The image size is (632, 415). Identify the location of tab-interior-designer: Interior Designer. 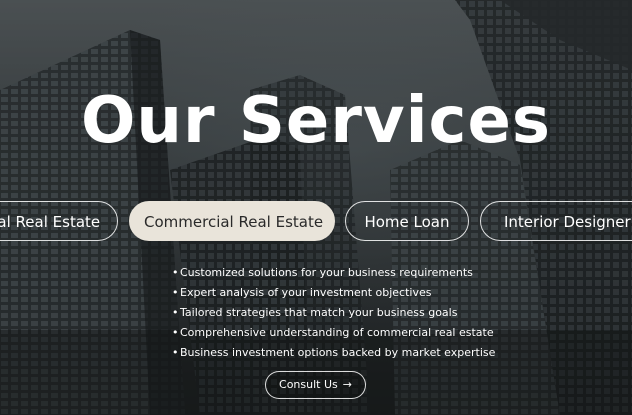
(556, 221).